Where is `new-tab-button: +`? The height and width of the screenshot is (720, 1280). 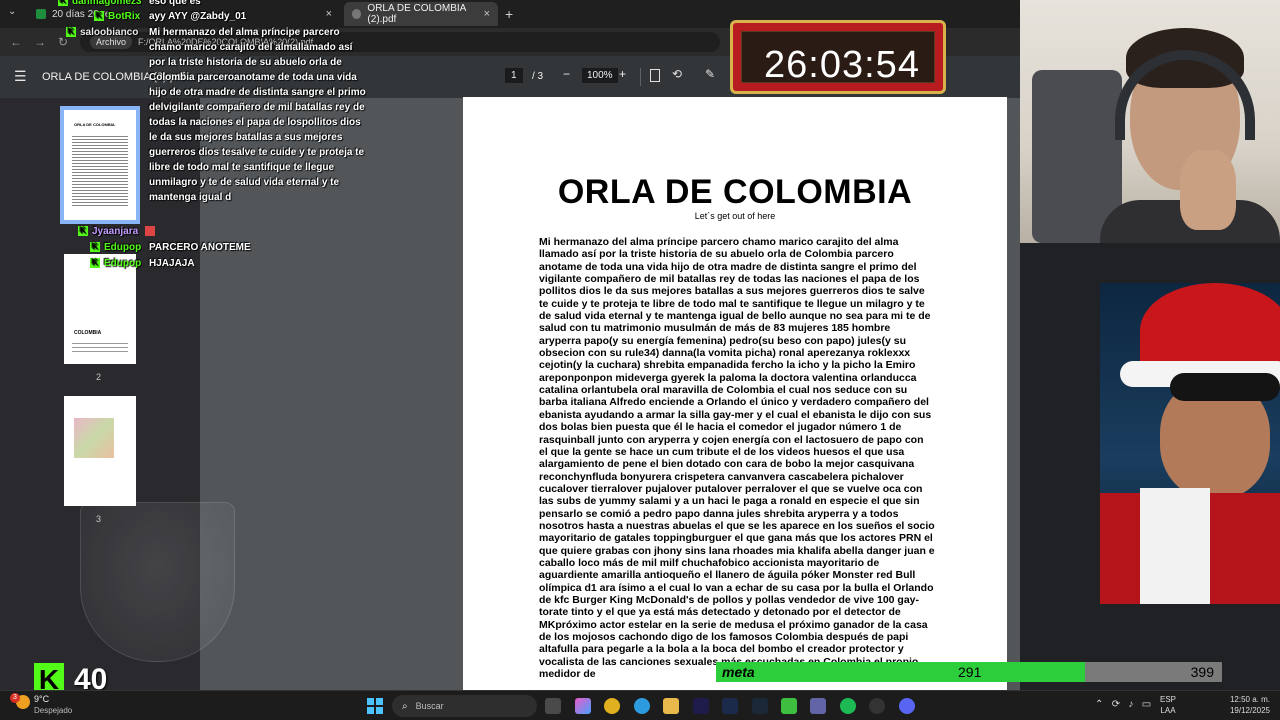 new-tab-button: + is located at coordinates (509, 14).